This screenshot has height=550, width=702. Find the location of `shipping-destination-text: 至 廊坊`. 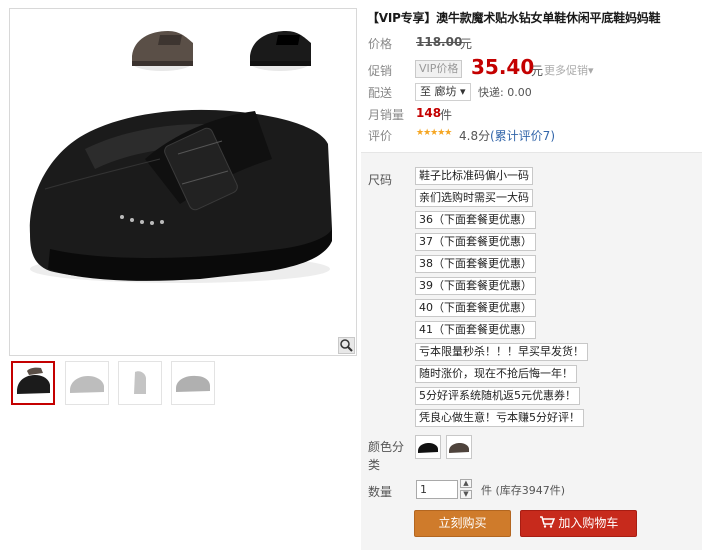

shipping-destination-text: 至 廊坊 is located at coordinates (438, 91).